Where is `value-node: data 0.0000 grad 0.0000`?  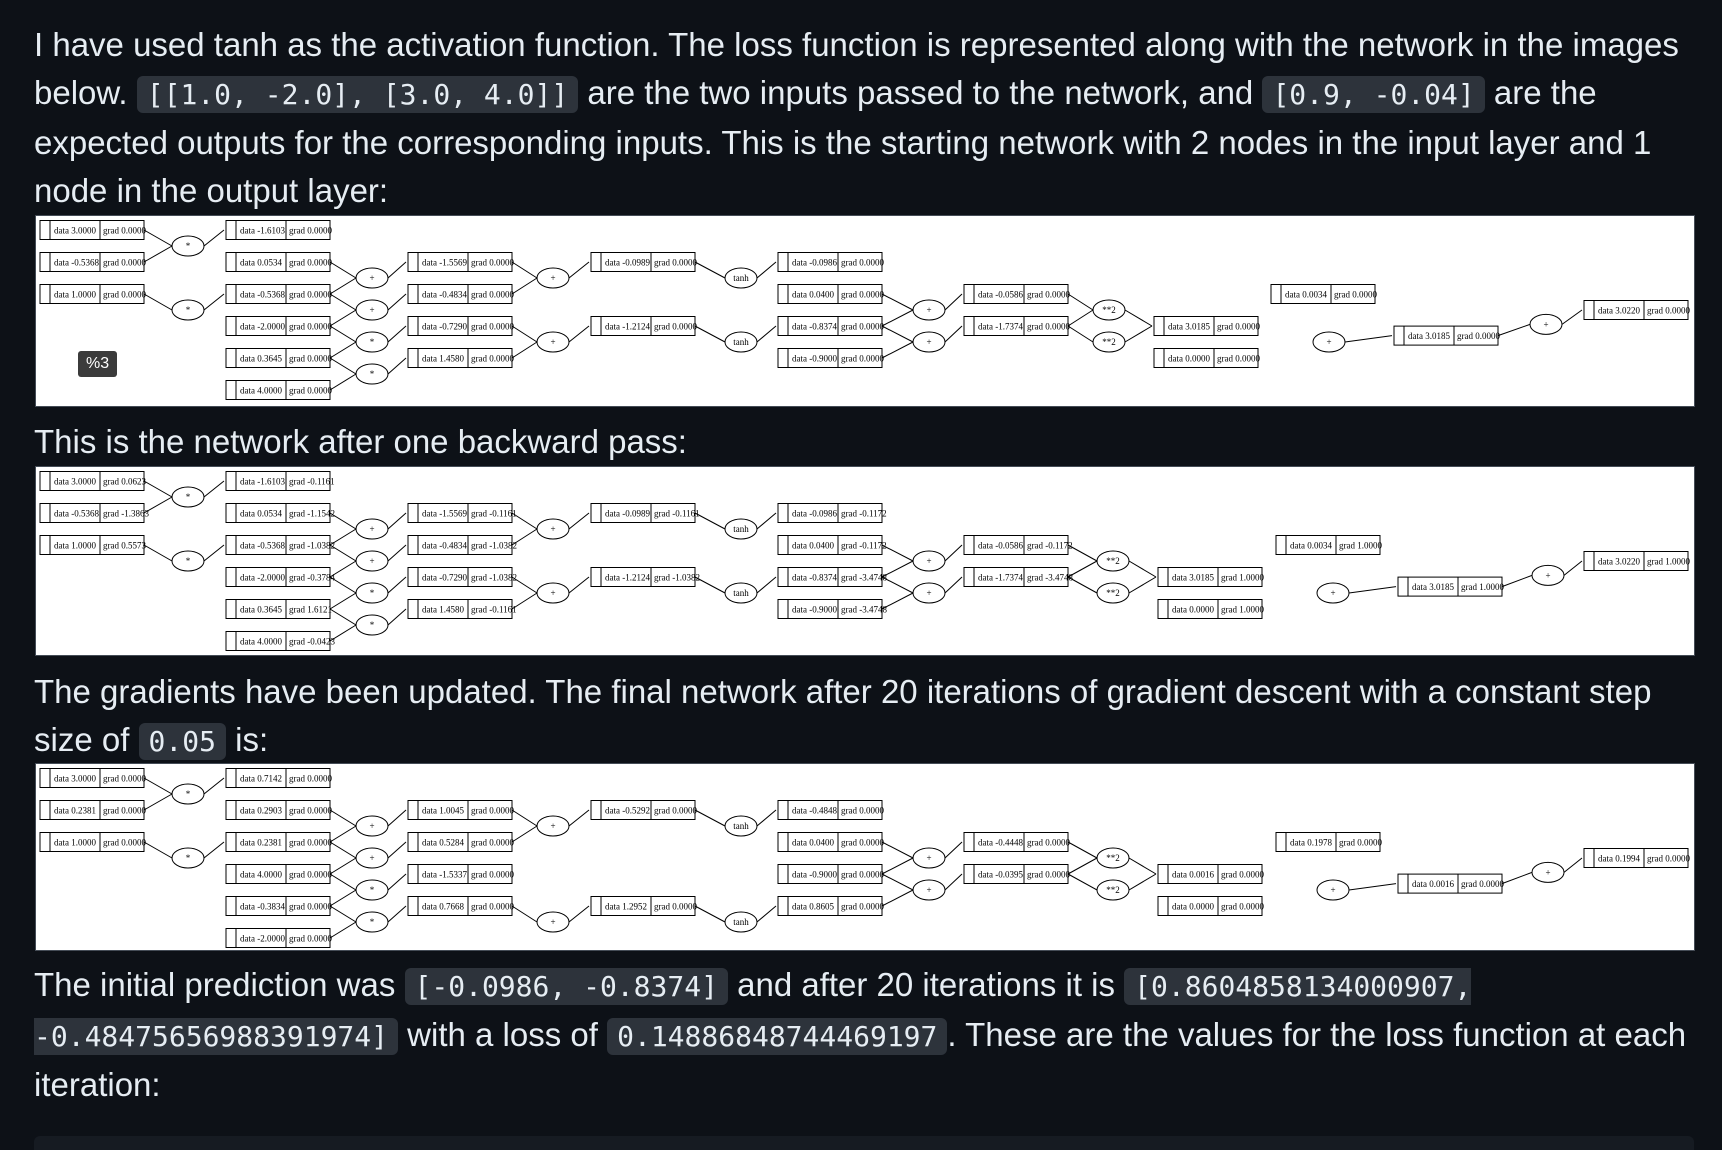 value-node: data 0.0000 grad 0.0000 is located at coordinates (1210, 906).